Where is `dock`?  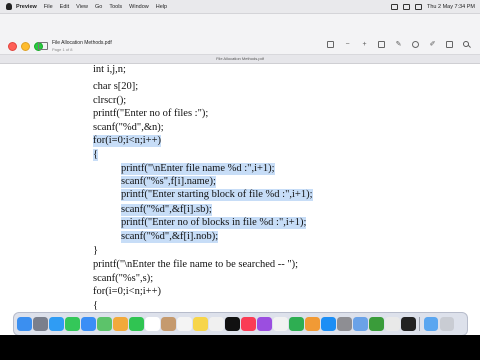
dock is located at coordinates (240, 324).